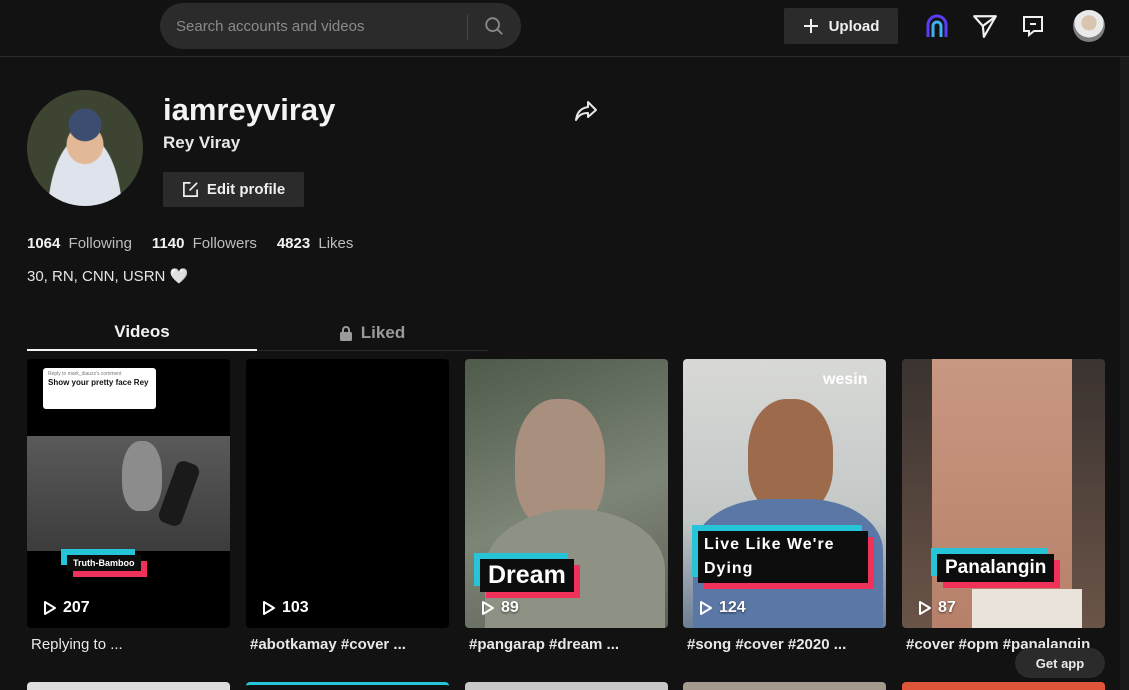  I want to click on profile-stats: 1064 Following 1140 Followers 4823 Likes, so click(190, 243).